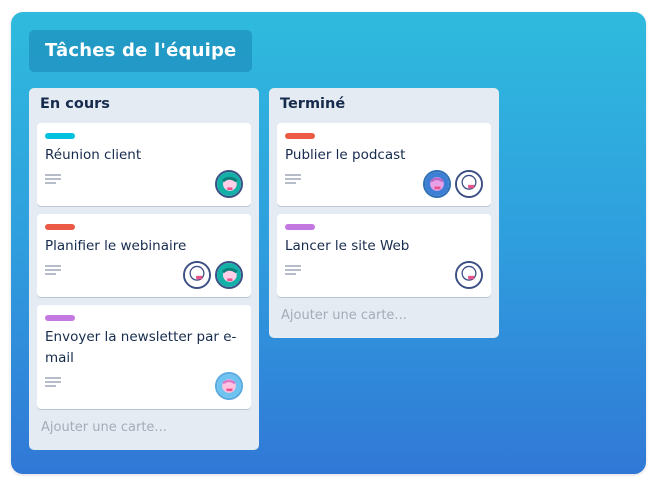 This screenshot has height=486, width=655. Describe the element at coordinates (141, 51) in the screenshot. I see `board-title: Tâches de l'équipe` at that location.